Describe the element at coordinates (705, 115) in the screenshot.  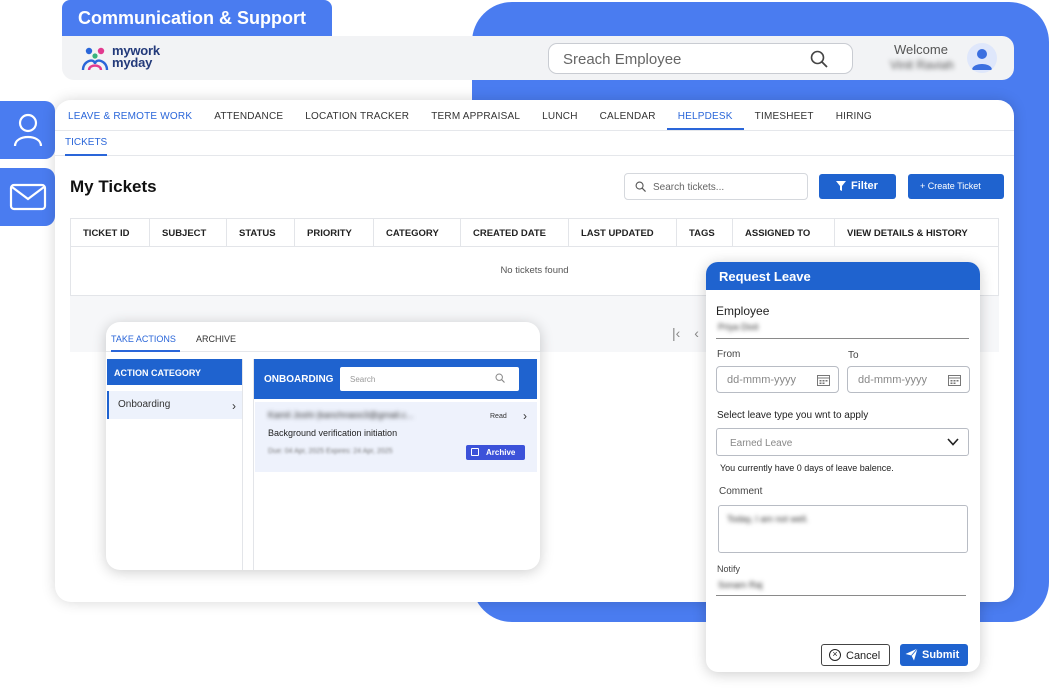
I see `nav-helpdesk: HELPDESK` at that location.